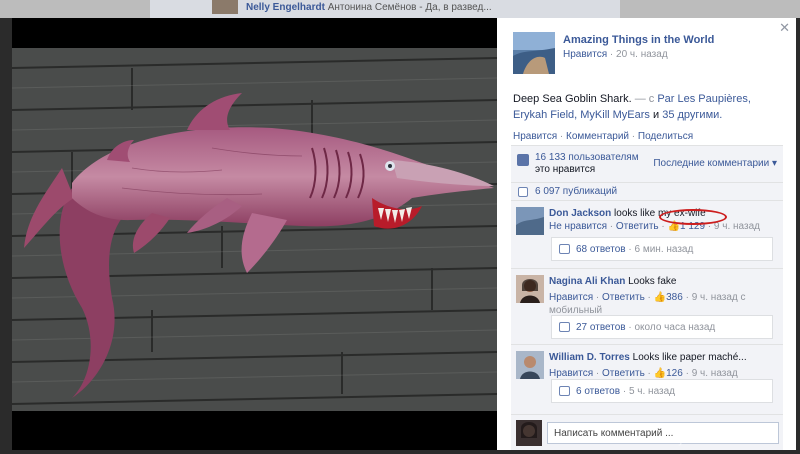 This screenshot has height=454, width=800. I want to click on shares-count-link: 6 097 публикаций, so click(576, 191).